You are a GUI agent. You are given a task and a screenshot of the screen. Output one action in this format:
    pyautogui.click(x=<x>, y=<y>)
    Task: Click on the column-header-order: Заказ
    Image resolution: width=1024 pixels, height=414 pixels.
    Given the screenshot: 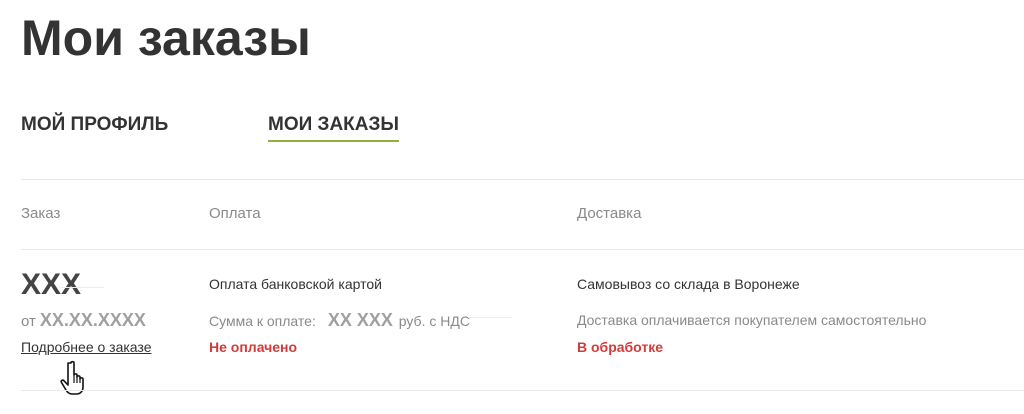 What is the action you would take?
    pyautogui.click(x=41, y=213)
    